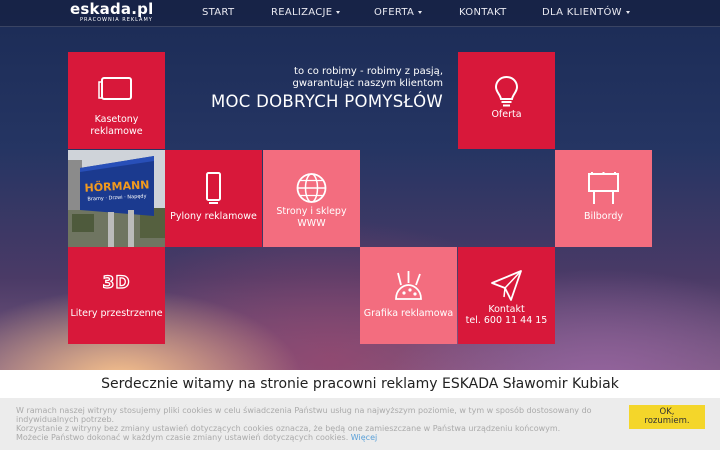  I want to click on nav-realizacje-label: REALIZACJE, so click(302, 12).